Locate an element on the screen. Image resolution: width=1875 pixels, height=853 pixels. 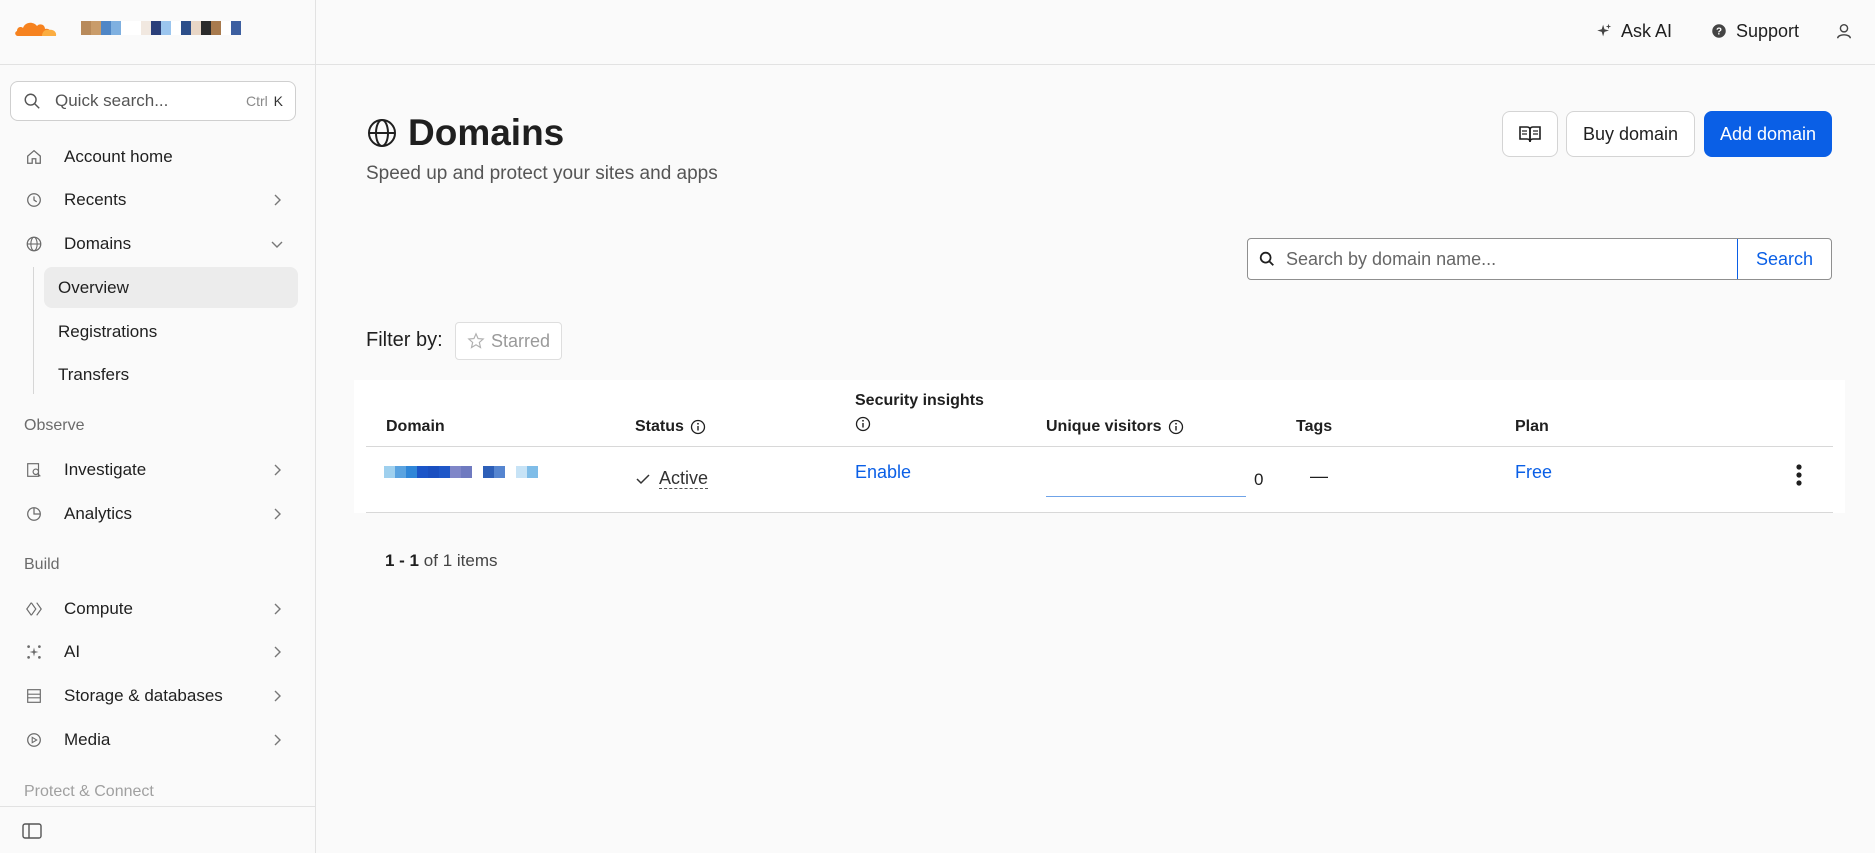
col-header-security-insights: Security insights is located at coordinates (919, 412).